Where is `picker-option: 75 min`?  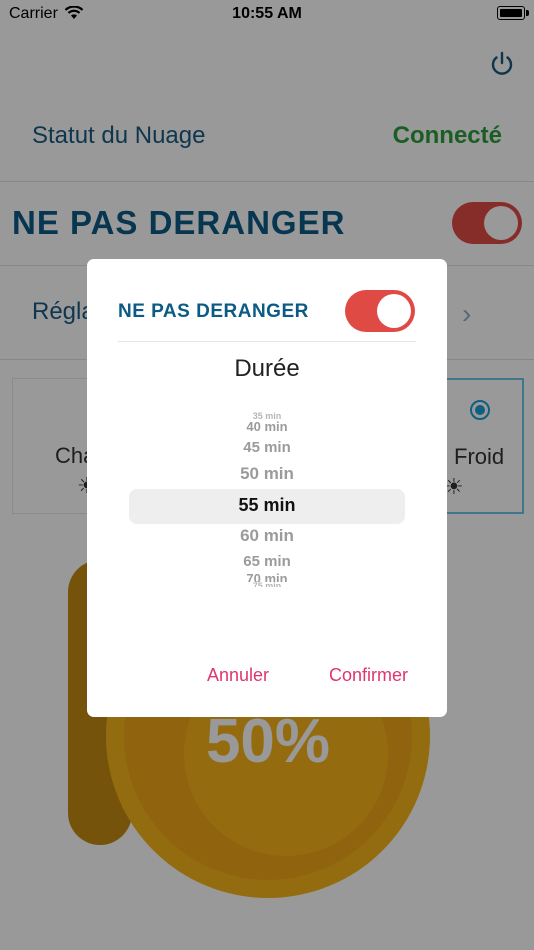
picker-option: 75 min is located at coordinates (267, 584).